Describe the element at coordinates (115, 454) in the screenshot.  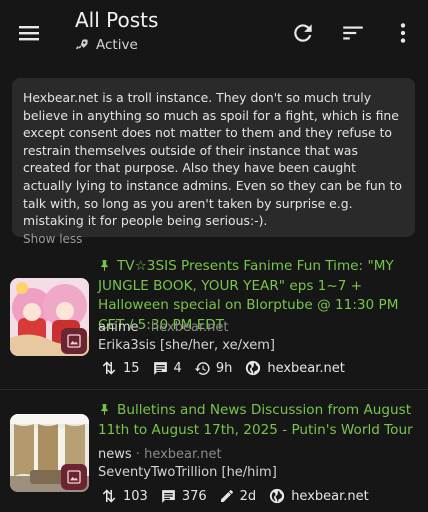
I see `community-name: news` at that location.